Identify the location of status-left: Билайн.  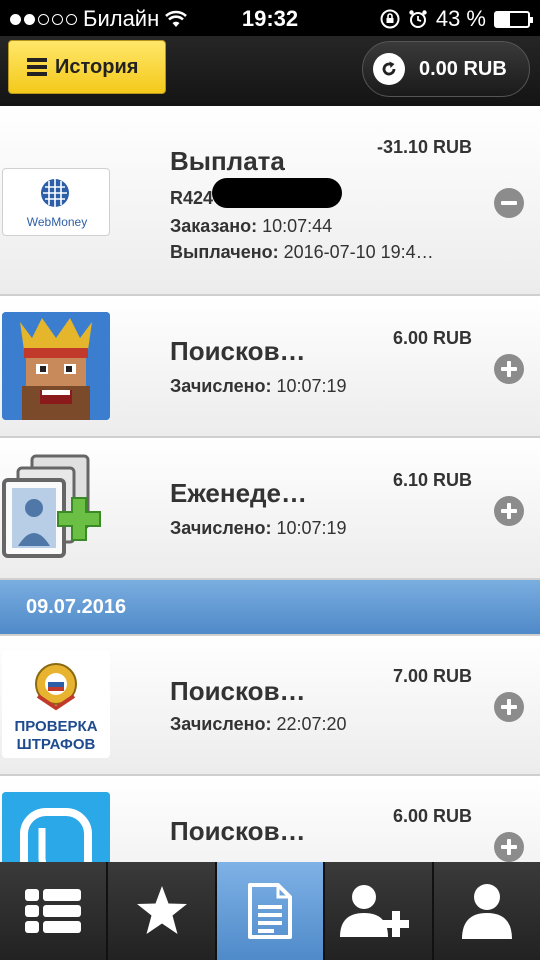
(99, 19).